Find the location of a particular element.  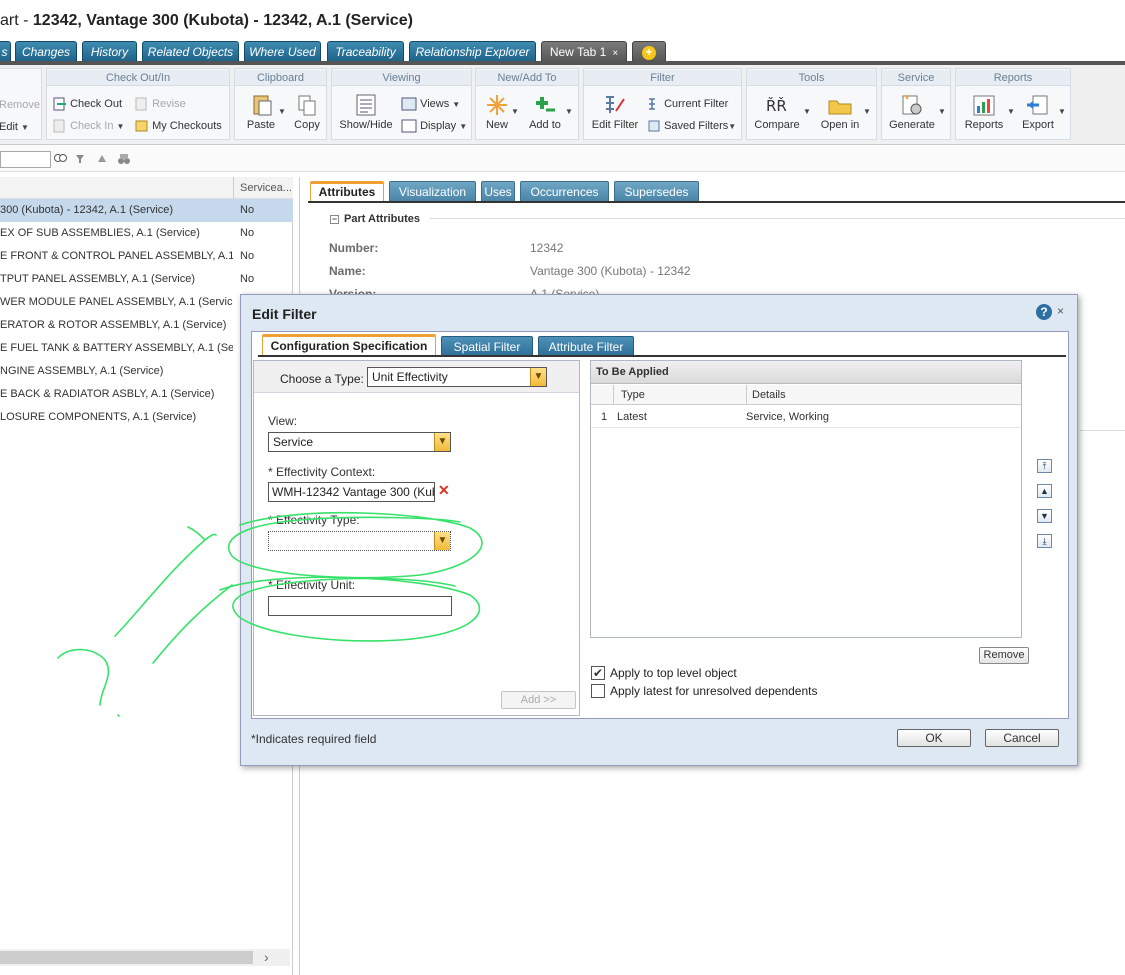

check-out-icon is located at coordinates (59, 104).